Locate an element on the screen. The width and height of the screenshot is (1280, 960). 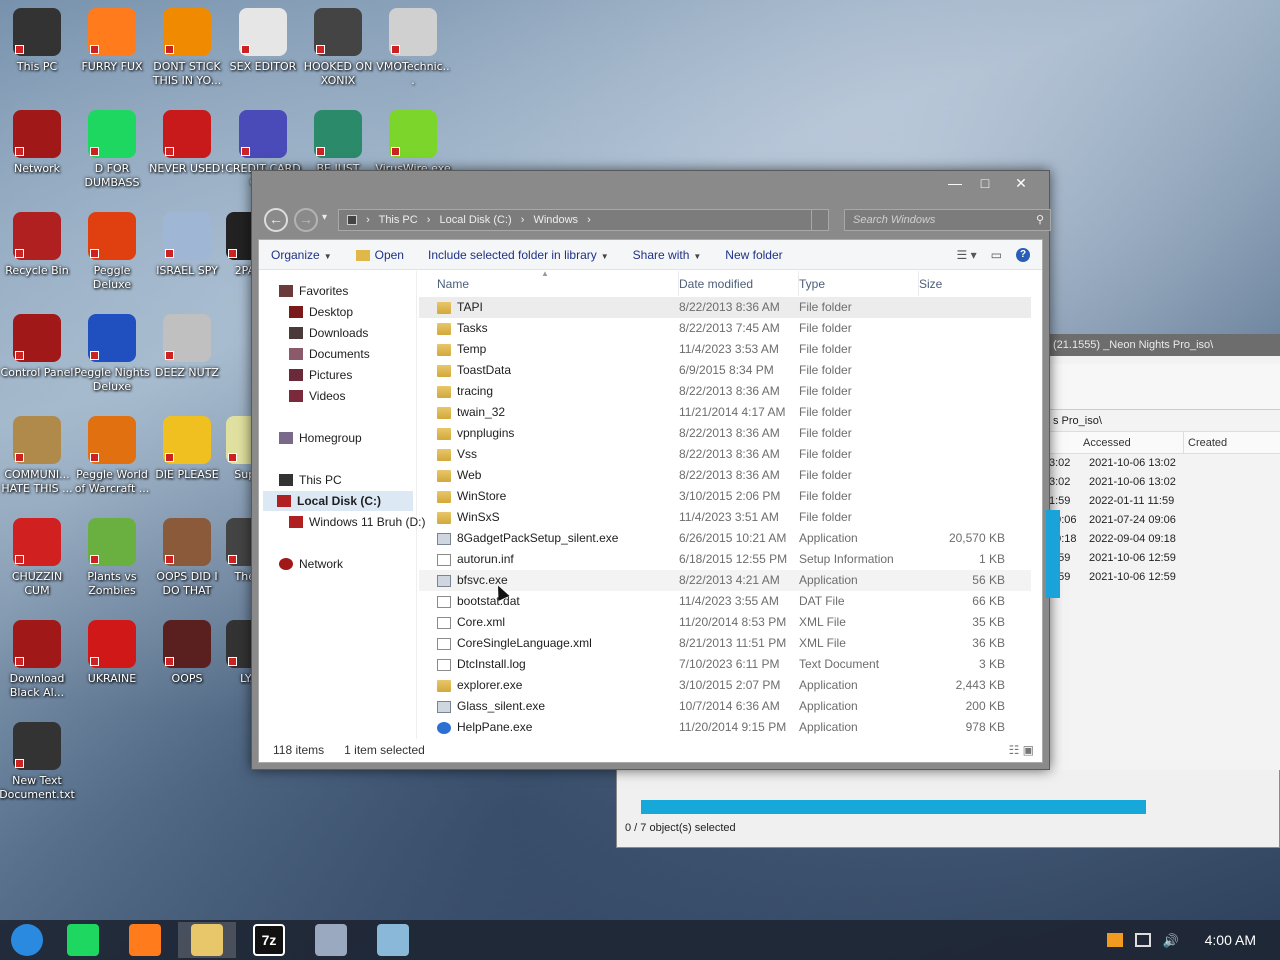
minimize-button: — is located at coordinates (955, 183).